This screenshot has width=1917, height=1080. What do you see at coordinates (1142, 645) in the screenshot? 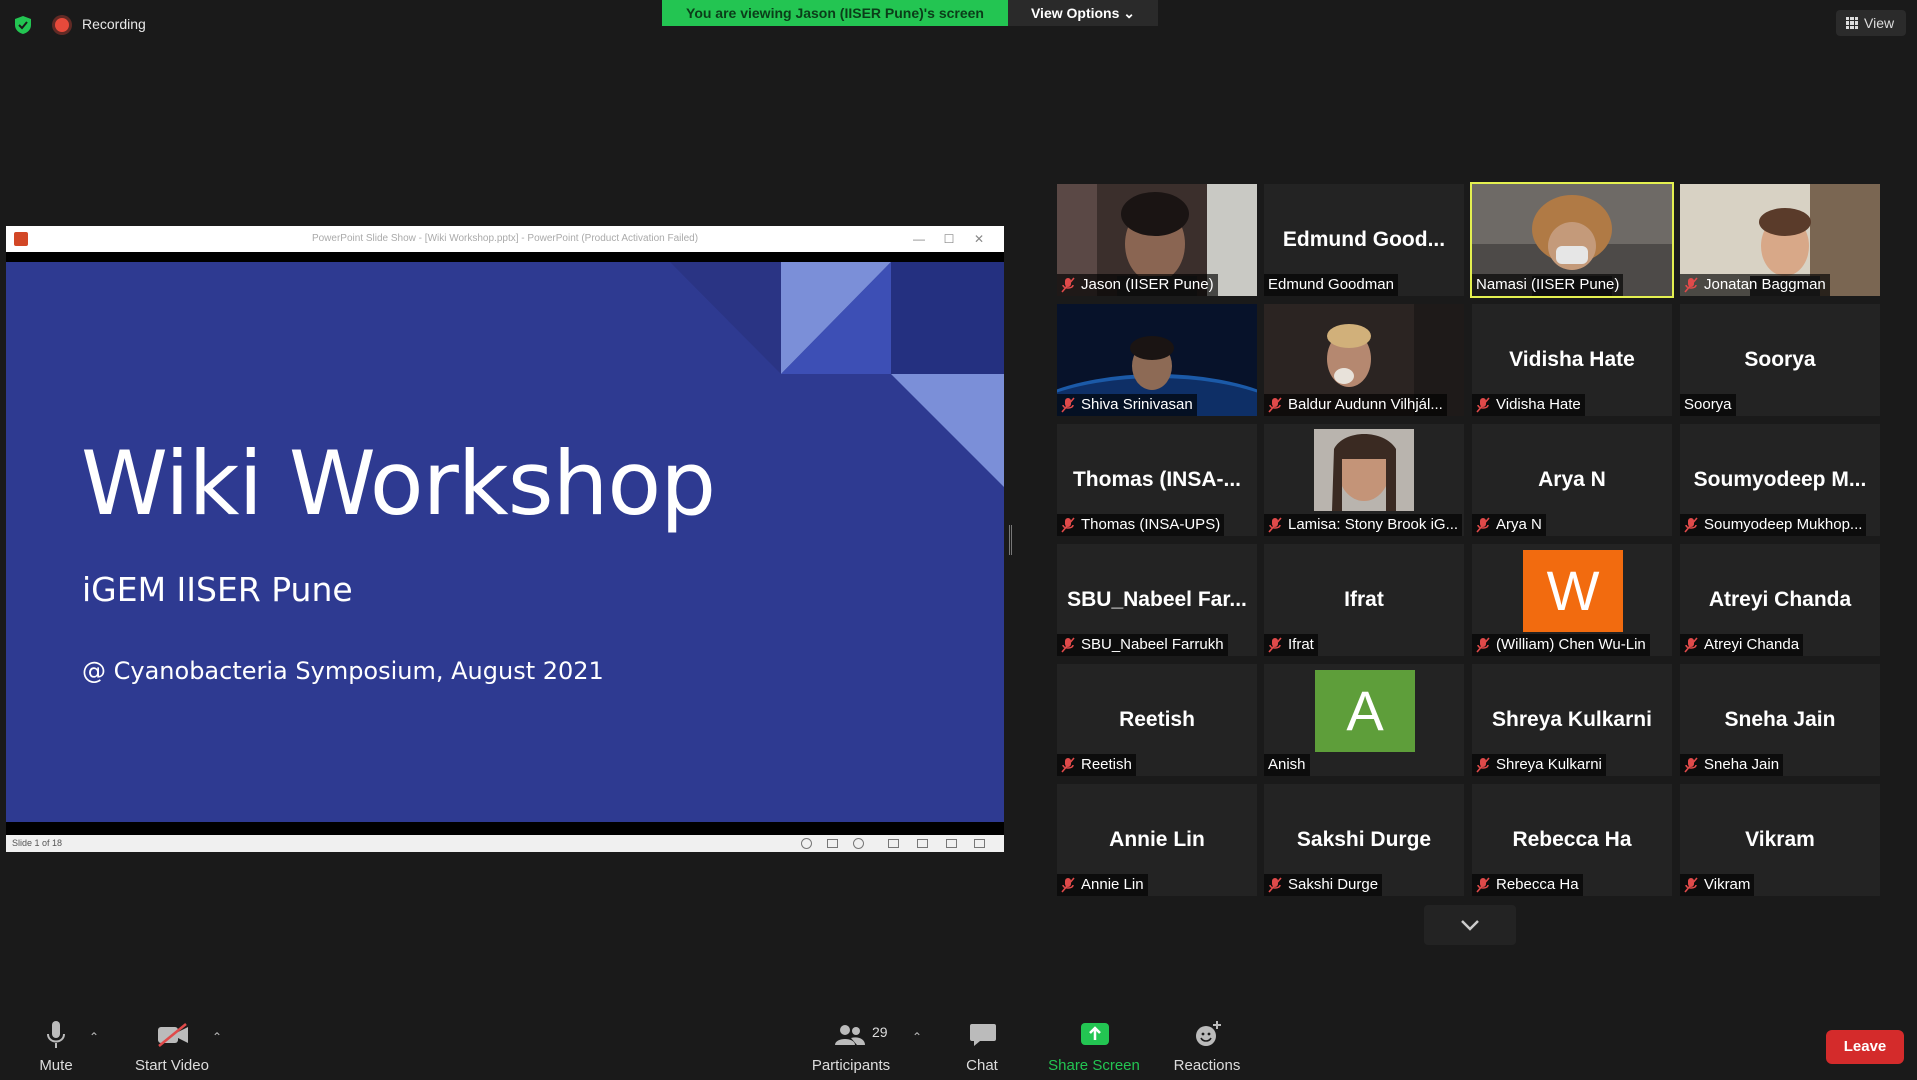
I see `participant-name-tag: SBU_Nabeel Farrukh` at bounding box center [1142, 645].